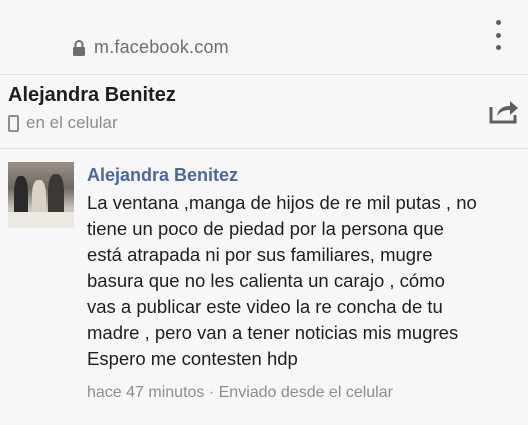  What do you see at coordinates (264, 148) in the screenshot?
I see `divider` at bounding box center [264, 148].